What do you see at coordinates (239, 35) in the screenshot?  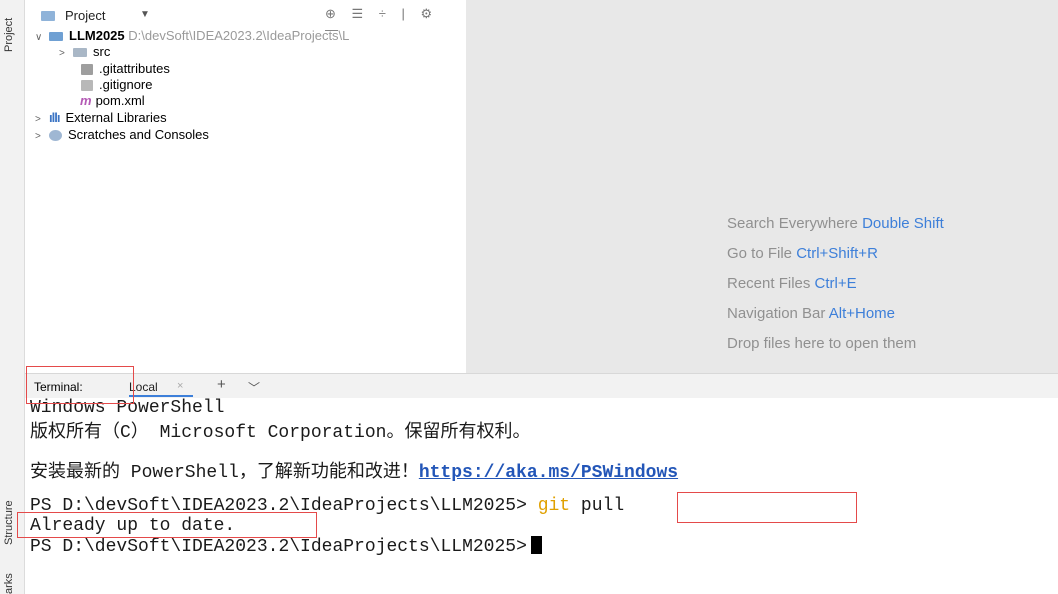 I see `project-path: D:\devSoft\IDEA2023.2\IdeaProjects\L` at bounding box center [239, 35].